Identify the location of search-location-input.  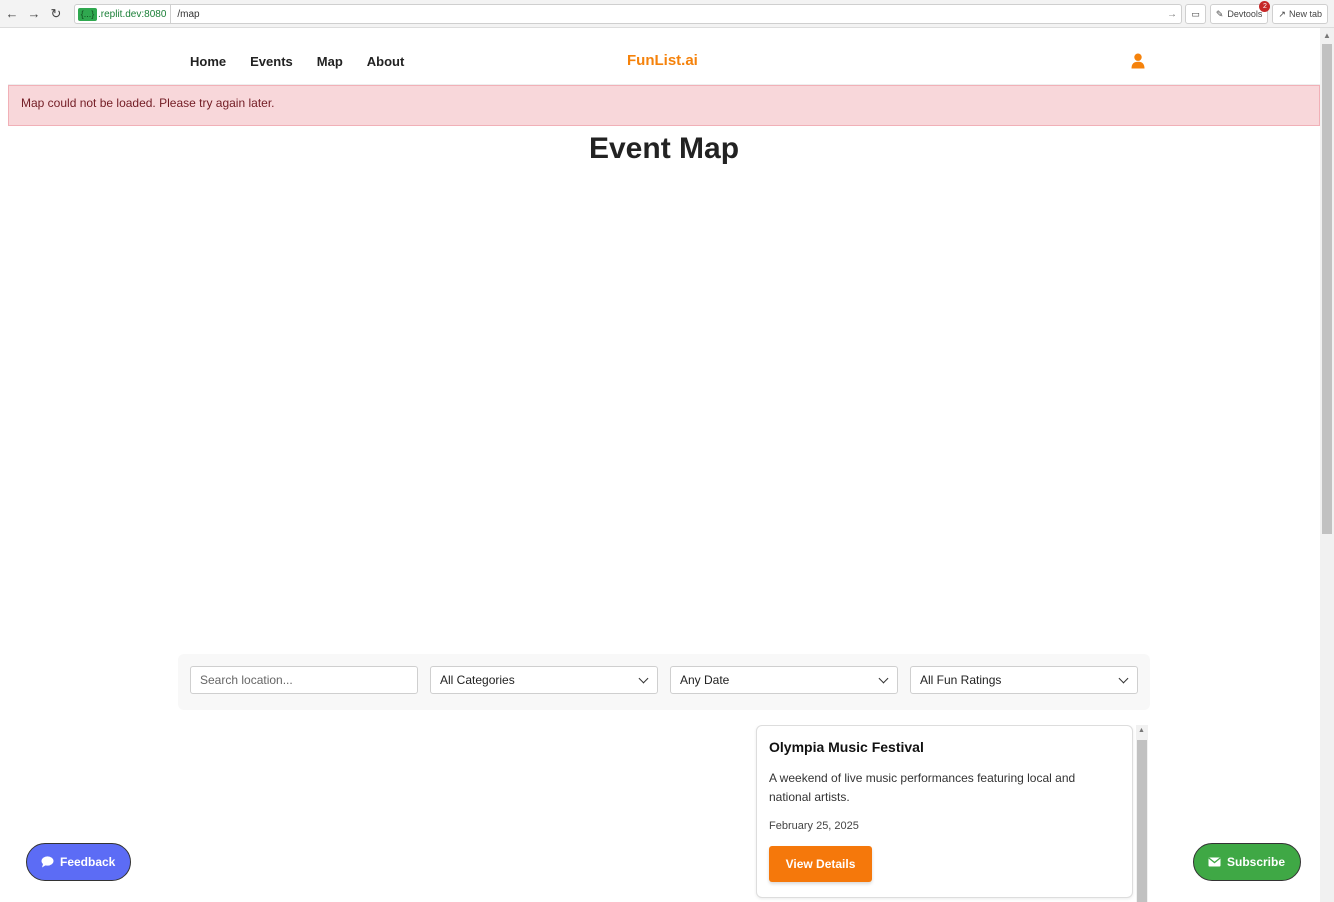
(304, 680).